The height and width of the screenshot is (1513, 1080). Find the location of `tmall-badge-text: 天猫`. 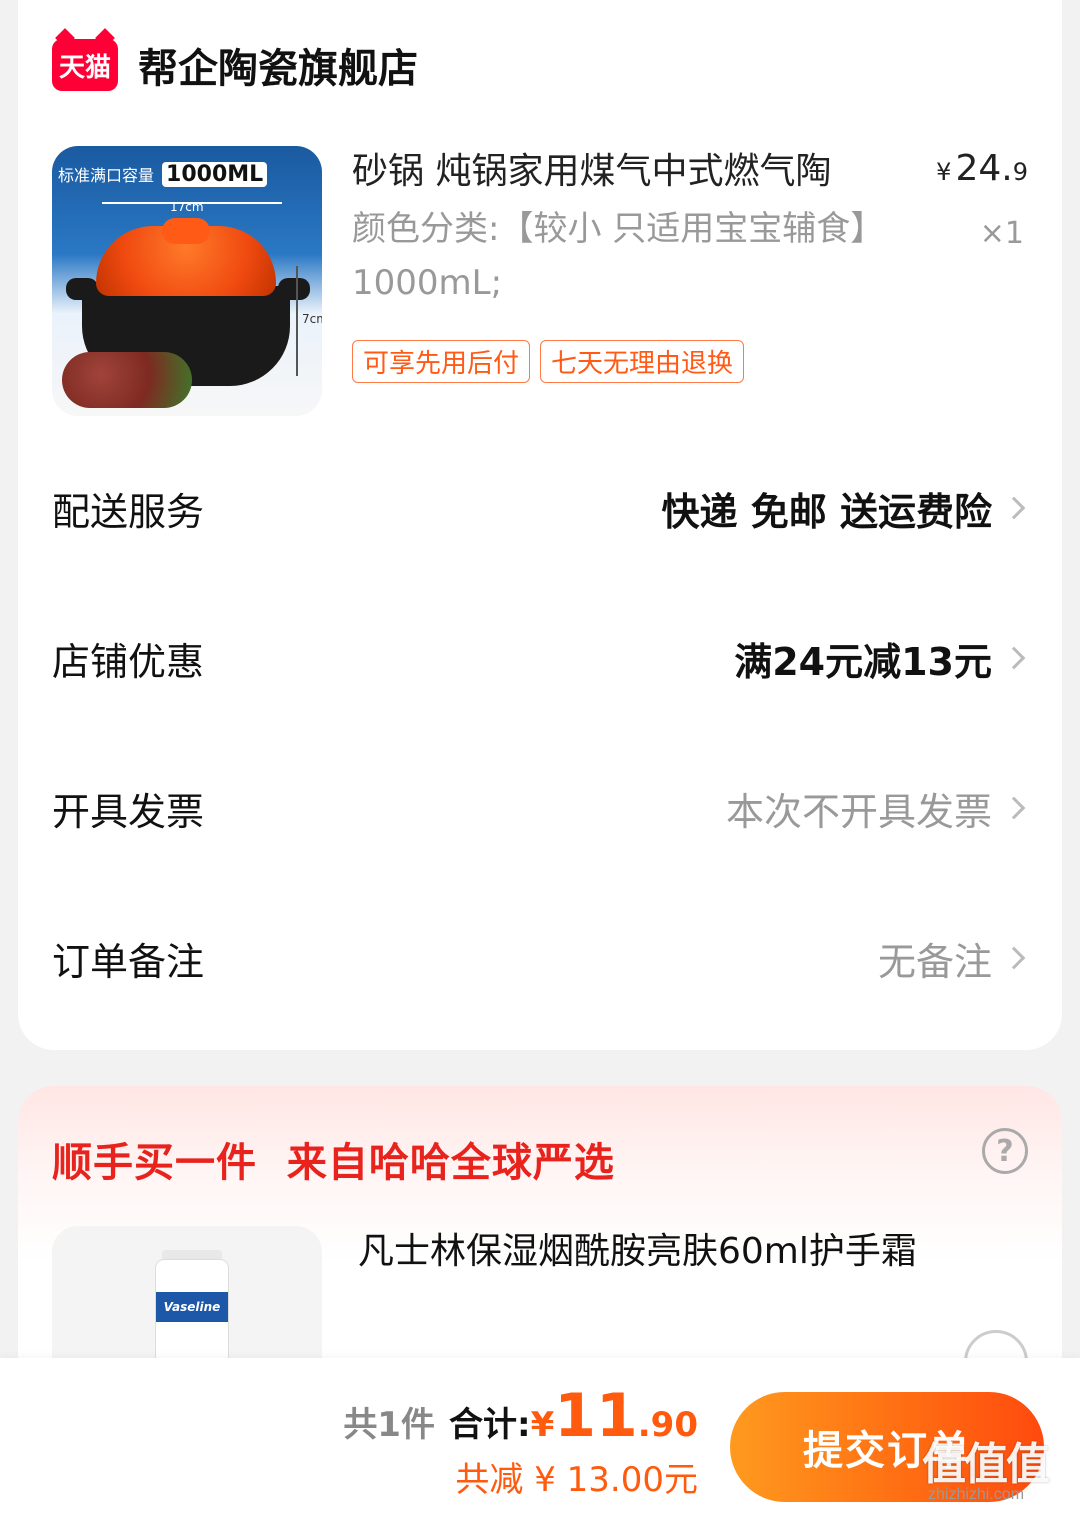

tmall-badge-text: 天猫 is located at coordinates (84, 67).